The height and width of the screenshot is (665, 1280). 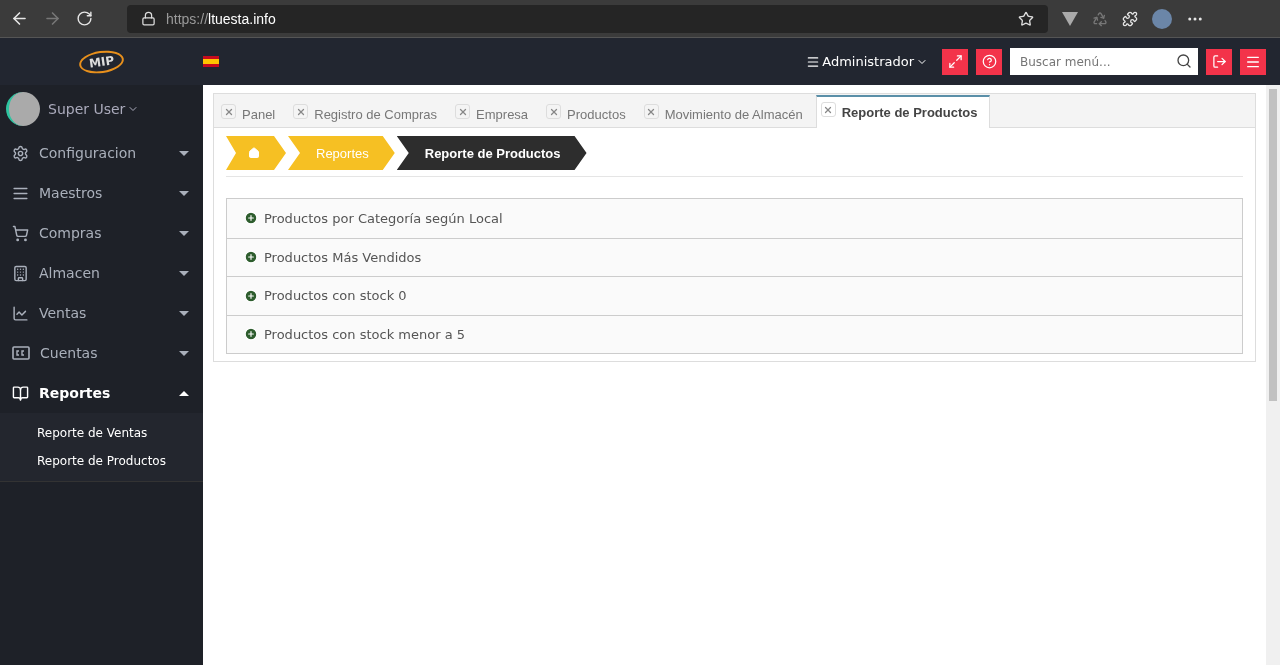 I want to click on search-icon, so click(x=1184, y=61).